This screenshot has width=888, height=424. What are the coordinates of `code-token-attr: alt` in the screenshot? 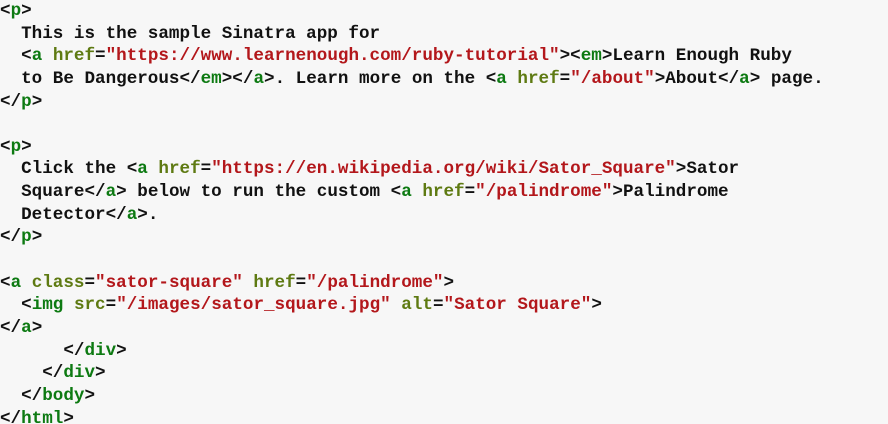 It's located at (417, 305).